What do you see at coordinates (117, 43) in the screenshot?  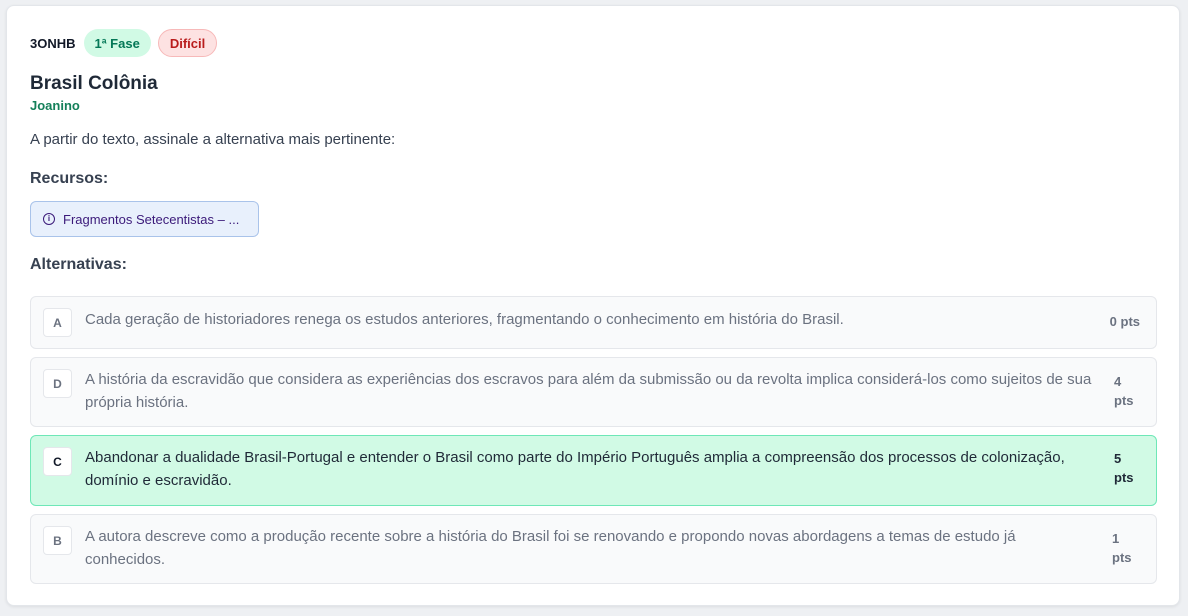 I see `phase-badge: 1ª Fase` at bounding box center [117, 43].